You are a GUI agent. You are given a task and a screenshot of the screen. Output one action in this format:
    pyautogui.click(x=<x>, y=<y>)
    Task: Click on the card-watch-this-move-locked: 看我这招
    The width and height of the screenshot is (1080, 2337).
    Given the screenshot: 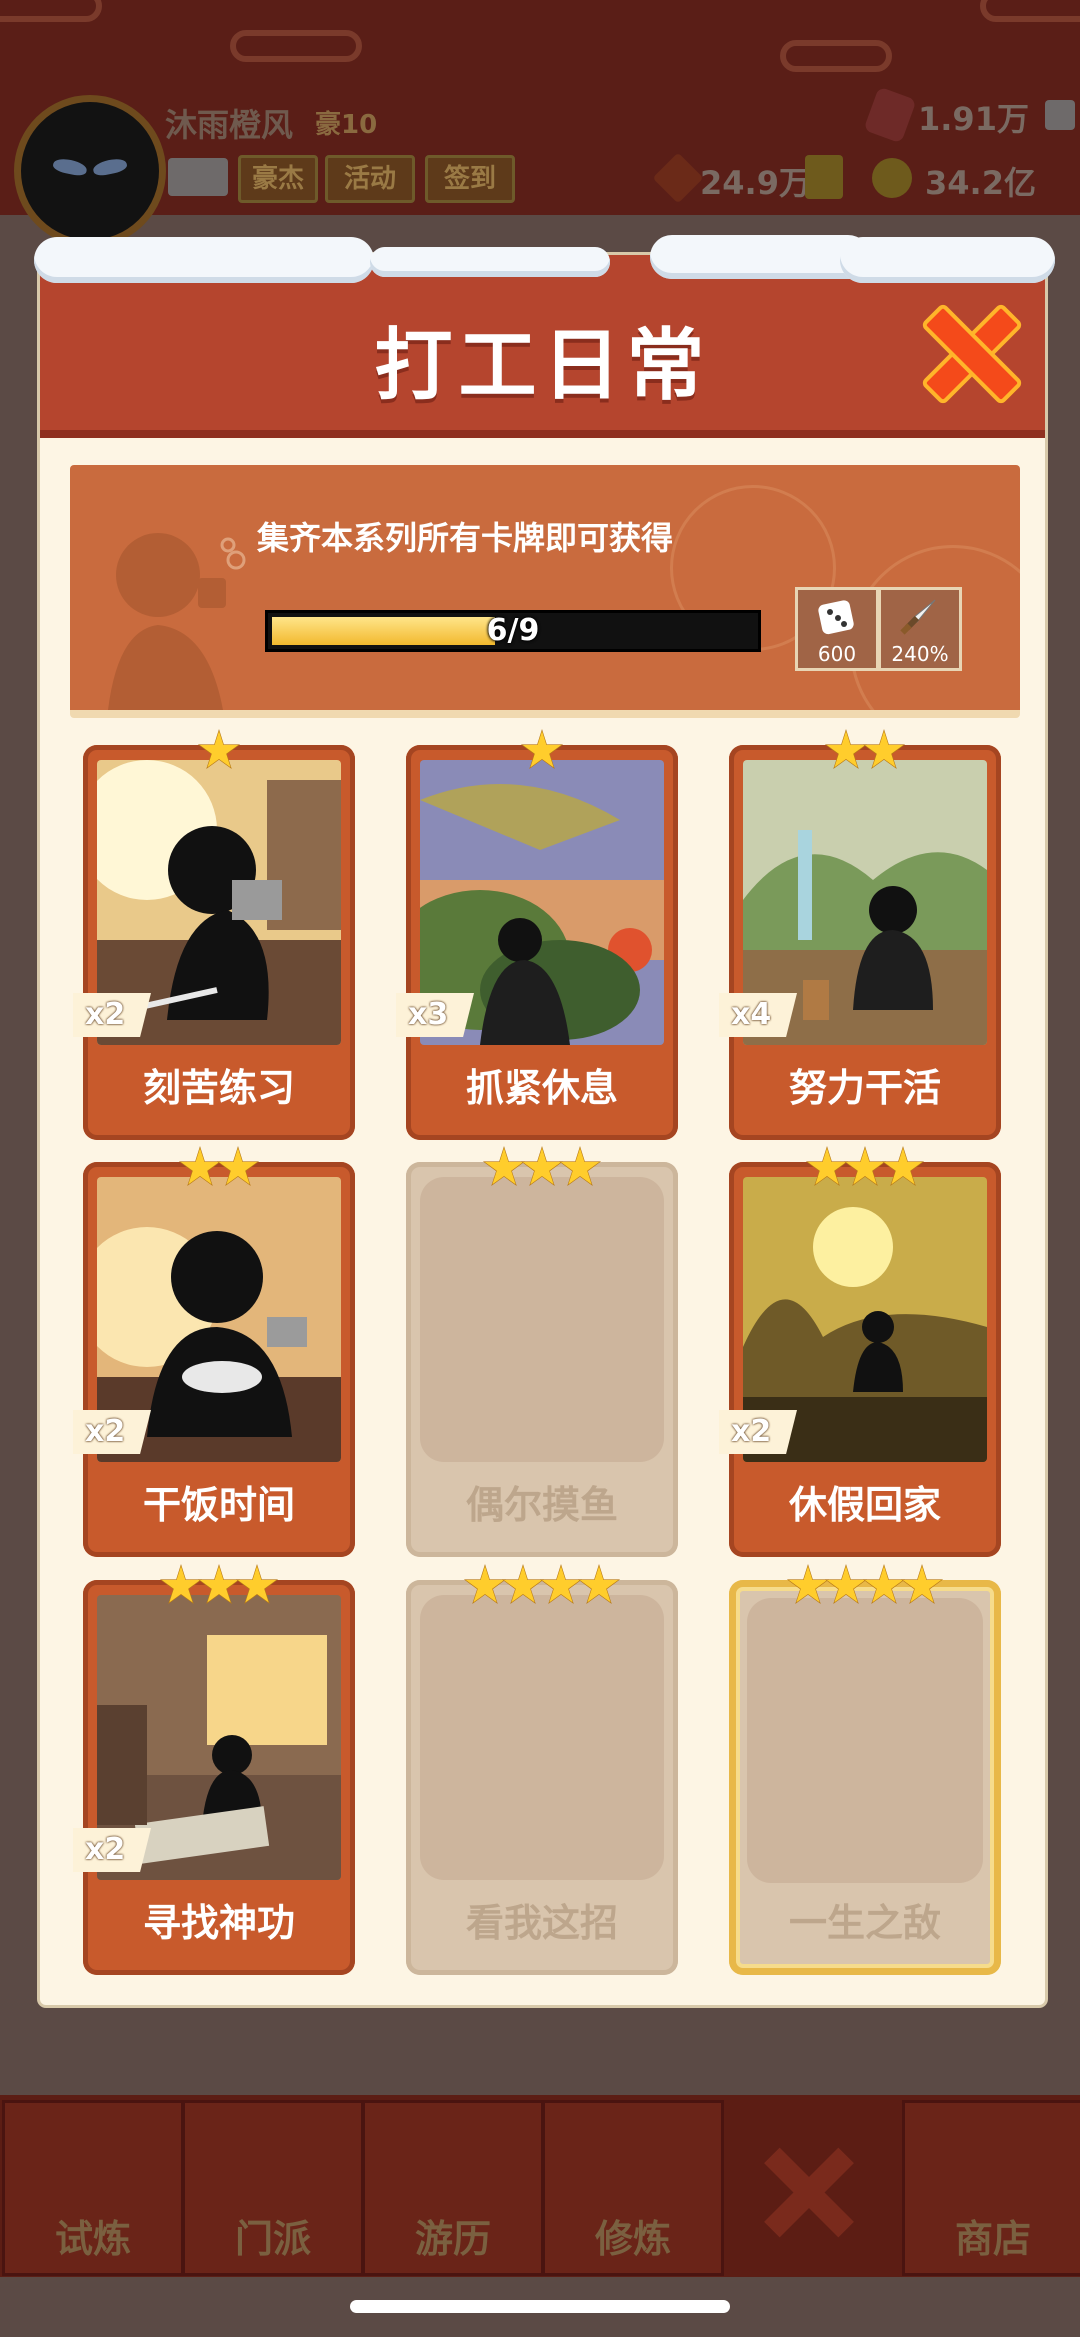 What is the action you would take?
    pyautogui.click(x=542, y=1769)
    